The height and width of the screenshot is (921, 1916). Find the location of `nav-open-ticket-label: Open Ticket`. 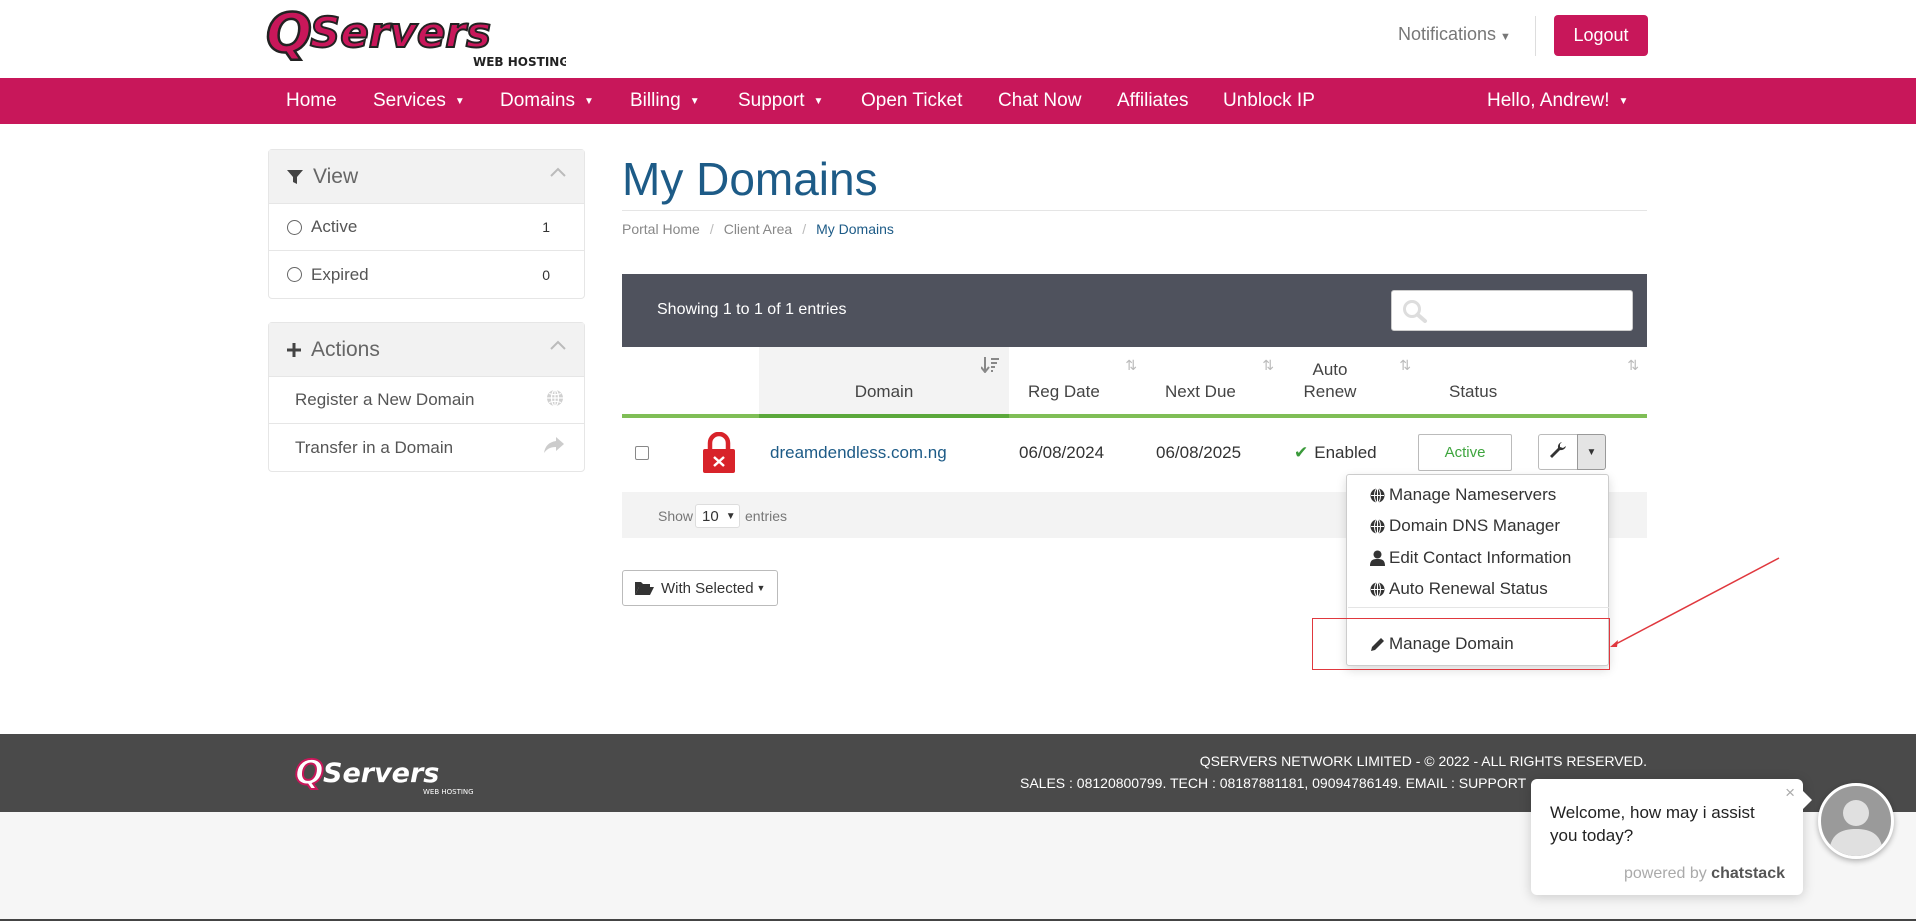

nav-open-ticket-label: Open Ticket is located at coordinates (912, 100).